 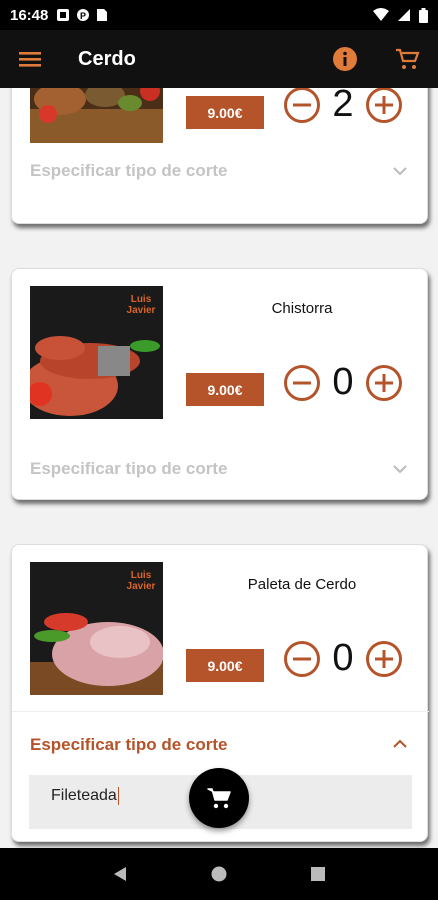 I want to click on chevron-up-icon, so click(x=400, y=743).